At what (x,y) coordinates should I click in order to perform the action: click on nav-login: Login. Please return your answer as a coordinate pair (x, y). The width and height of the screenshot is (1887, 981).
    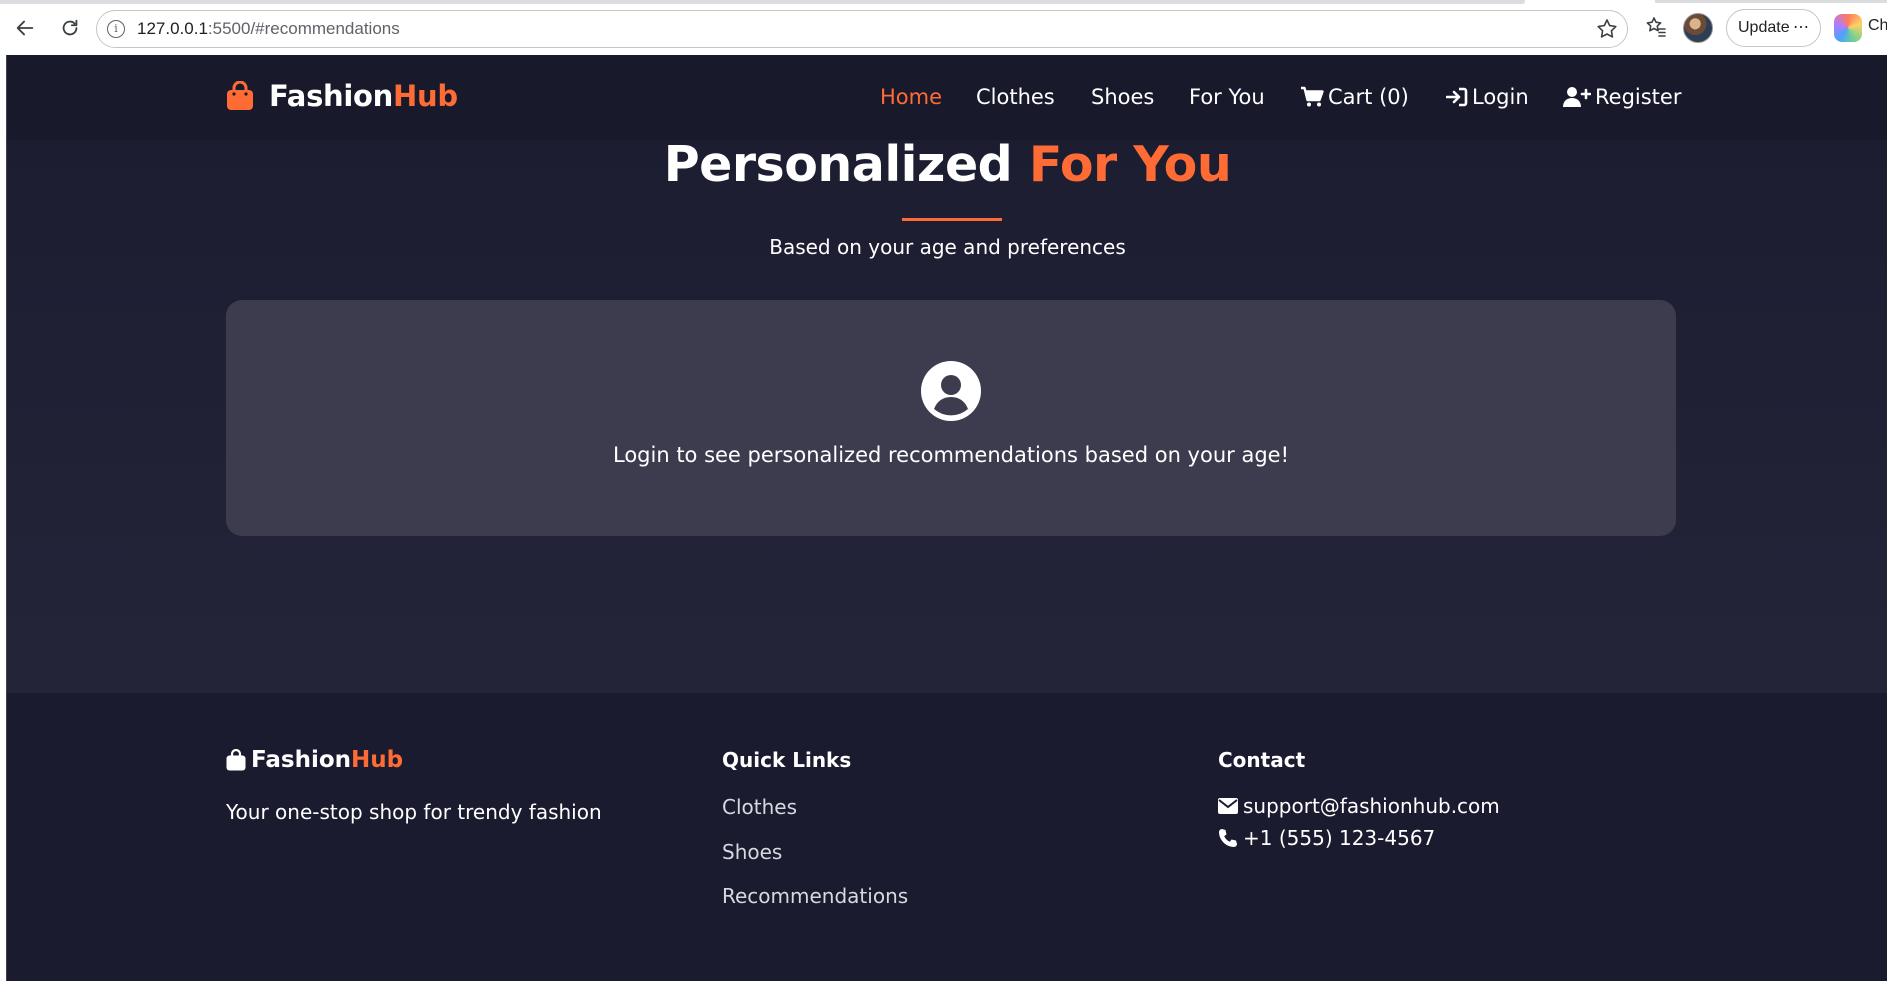
    Looking at the image, I should click on (1487, 97).